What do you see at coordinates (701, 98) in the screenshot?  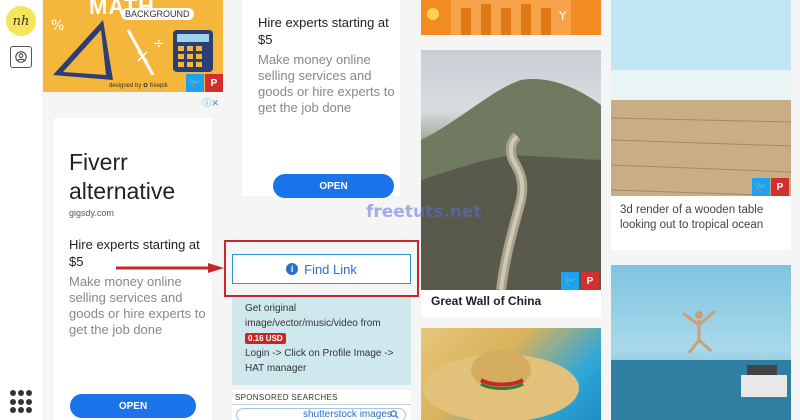 I see `wooden-table-image` at bounding box center [701, 98].